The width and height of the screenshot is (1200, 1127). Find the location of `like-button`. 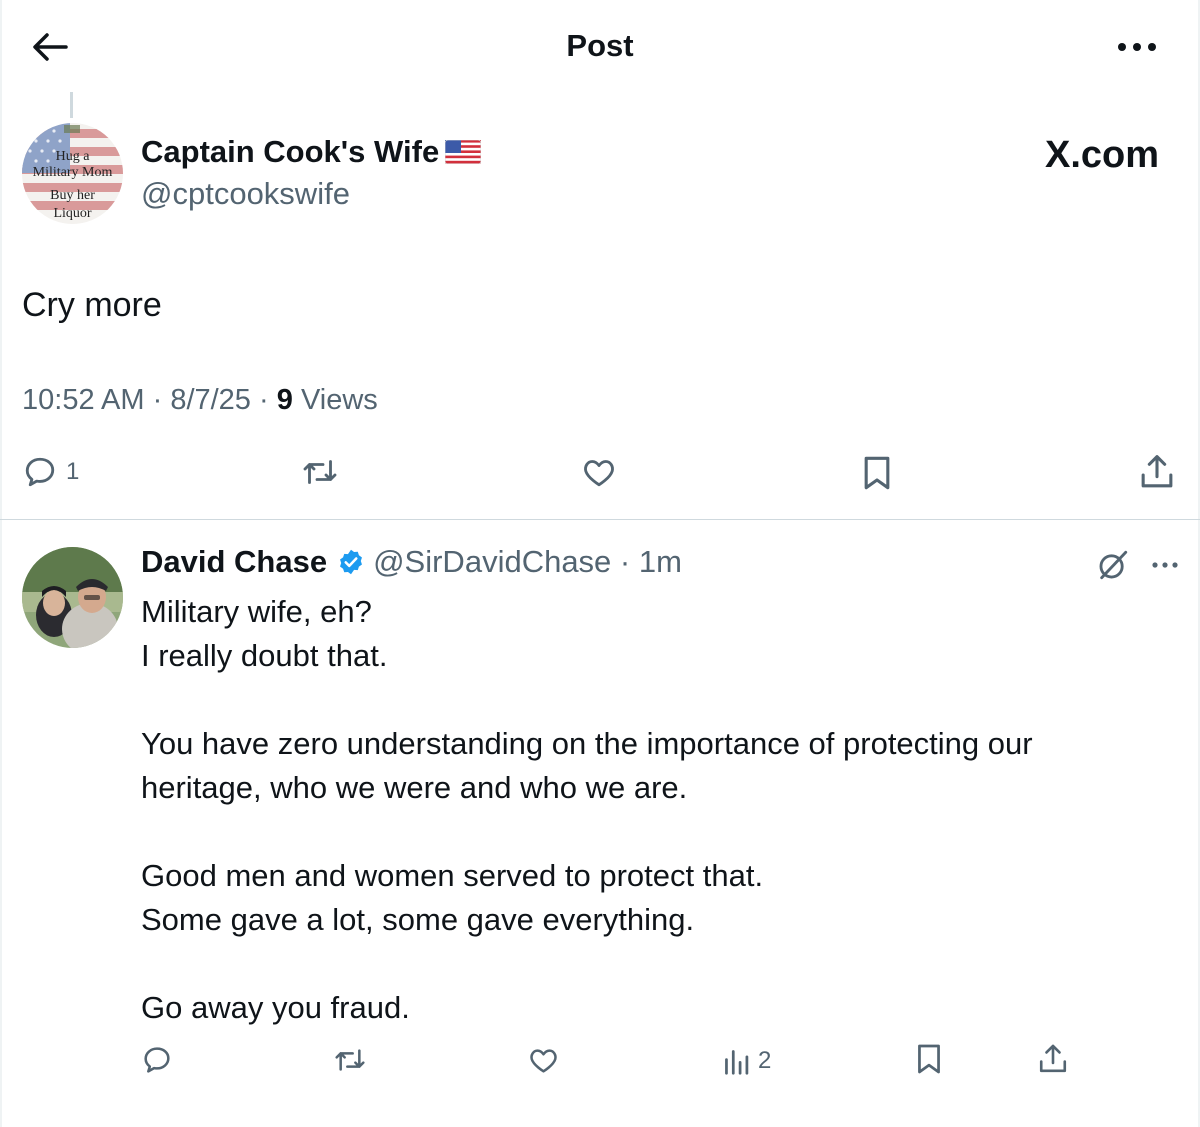

like-button is located at coordinates (599, 472).